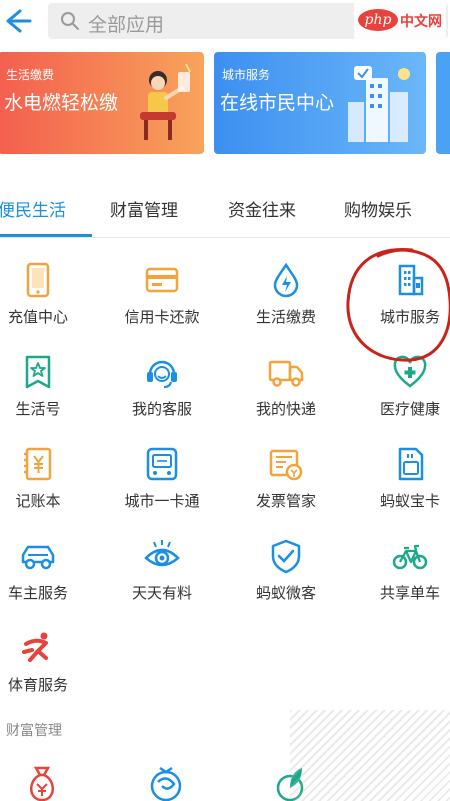 The height and width of the screenshot is (801, 450). I want to click on app-label: 生活缴费, so click(285, 317).